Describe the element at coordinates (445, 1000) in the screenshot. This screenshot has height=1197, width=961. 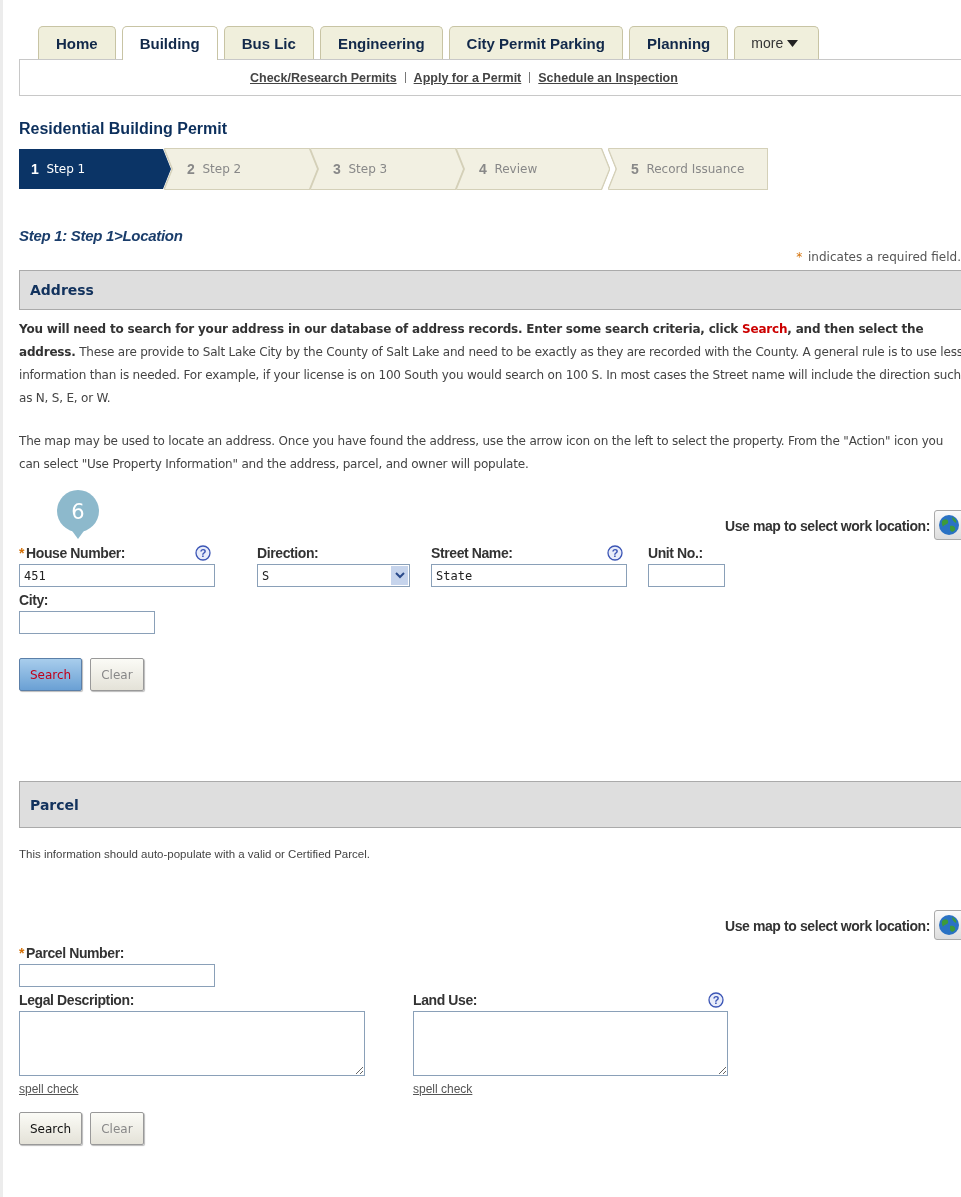
I see `field-label: Land Use:` at that location.